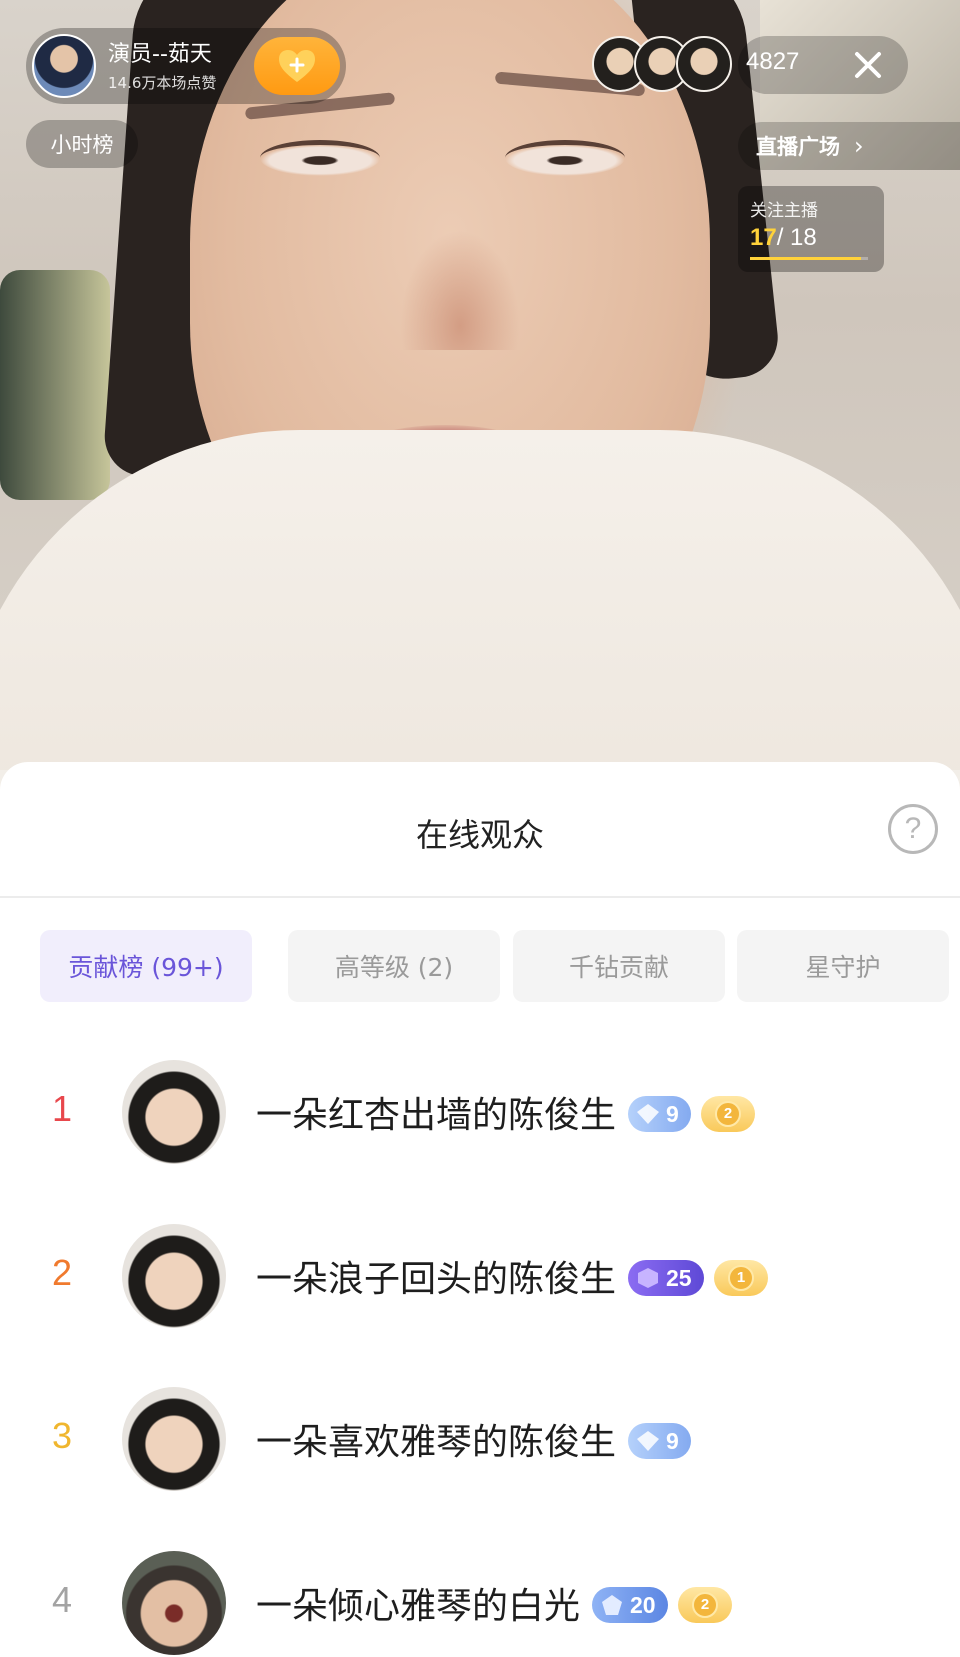 This screenshot has height=1657, width=960. Describe the element at coordinates (460, 290) in the screenshot. I see `streamer-nose` at that location.